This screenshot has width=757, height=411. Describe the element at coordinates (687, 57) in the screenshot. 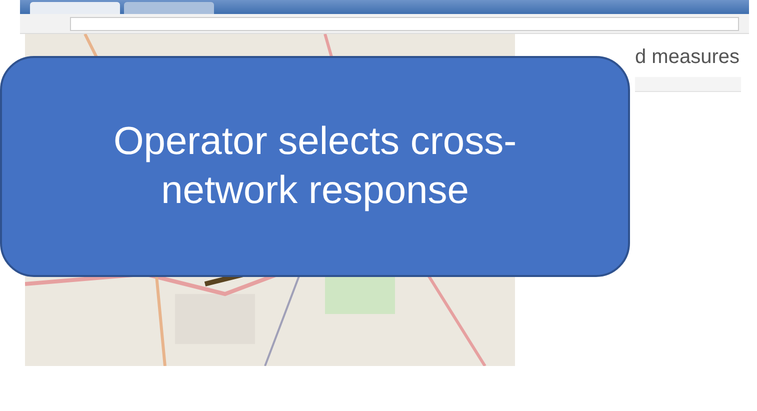

I see `panel-heading: d measures` at that location.